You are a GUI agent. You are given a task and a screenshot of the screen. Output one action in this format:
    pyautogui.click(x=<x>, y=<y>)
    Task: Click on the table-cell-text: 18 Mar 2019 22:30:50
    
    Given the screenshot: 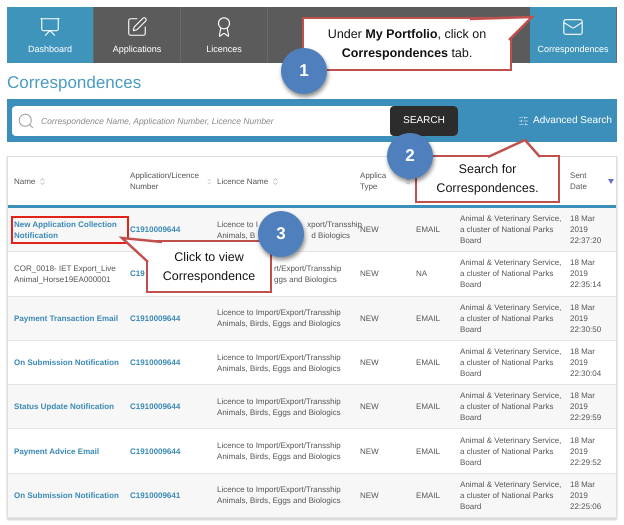 What is the action you would take?
    pyautogui.click(x=586, y=318)
    